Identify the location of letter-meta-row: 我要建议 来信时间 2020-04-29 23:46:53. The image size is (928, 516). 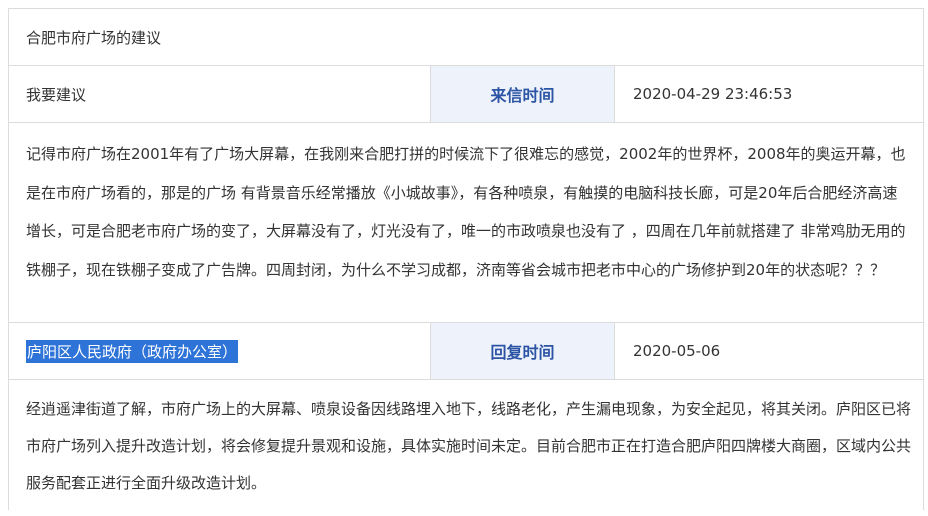
(466, 94).